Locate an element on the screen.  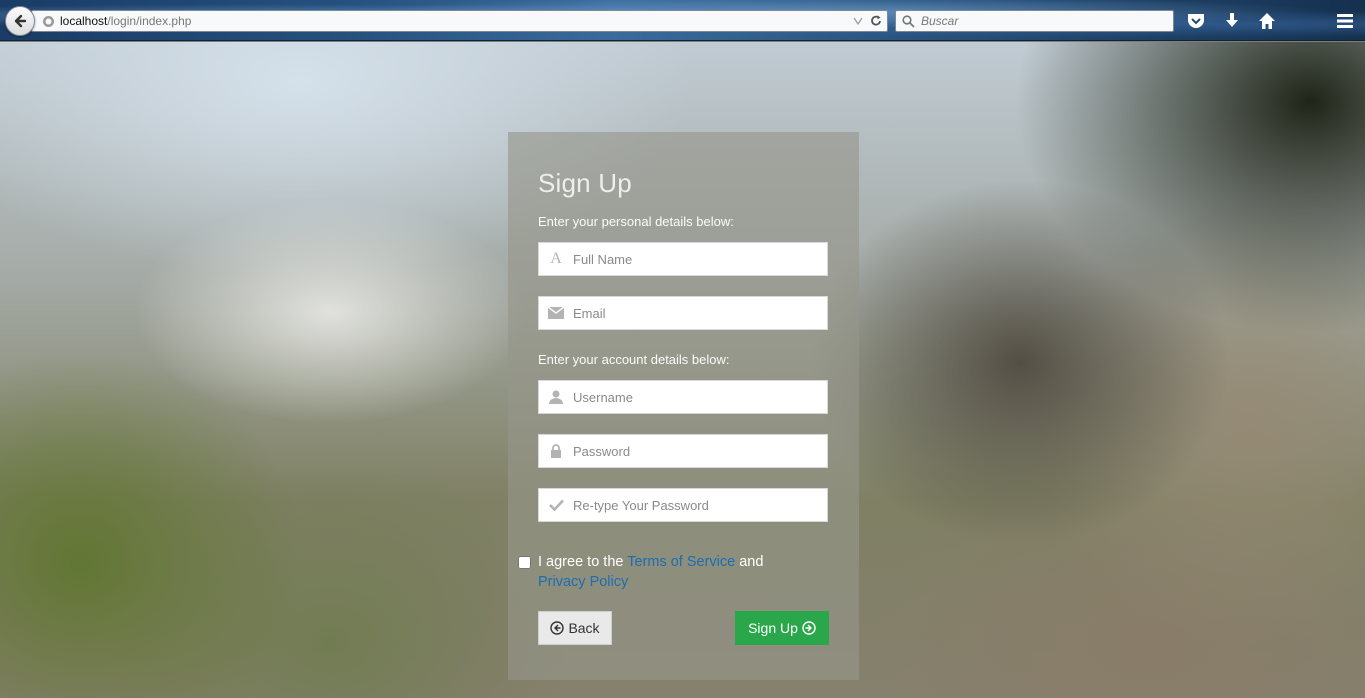
sign-up-button: Sign Up is located at coordinates (782, 628).